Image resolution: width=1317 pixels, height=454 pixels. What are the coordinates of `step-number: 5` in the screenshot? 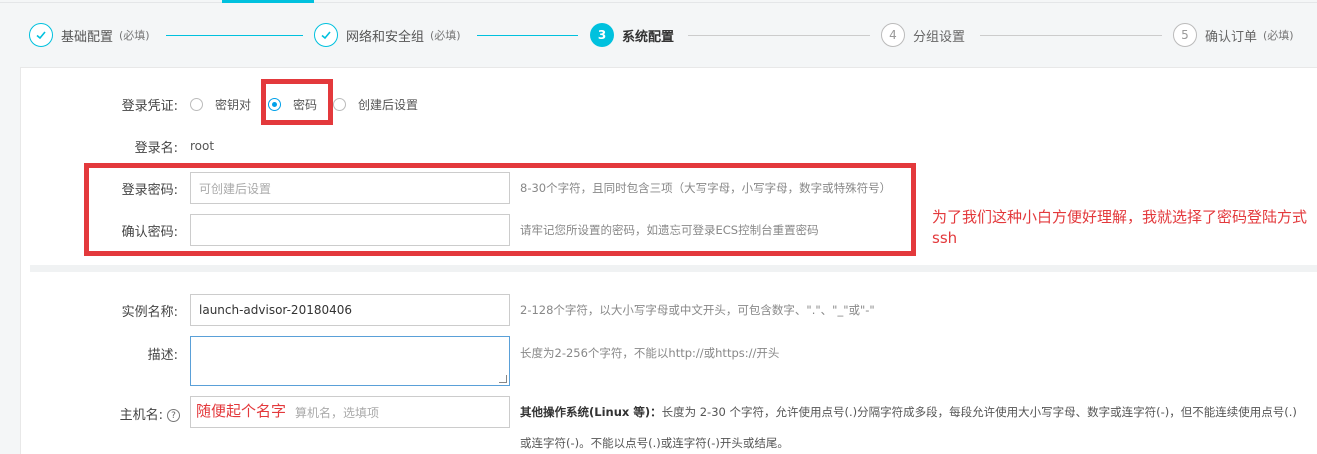 It's located at (1185, 35).